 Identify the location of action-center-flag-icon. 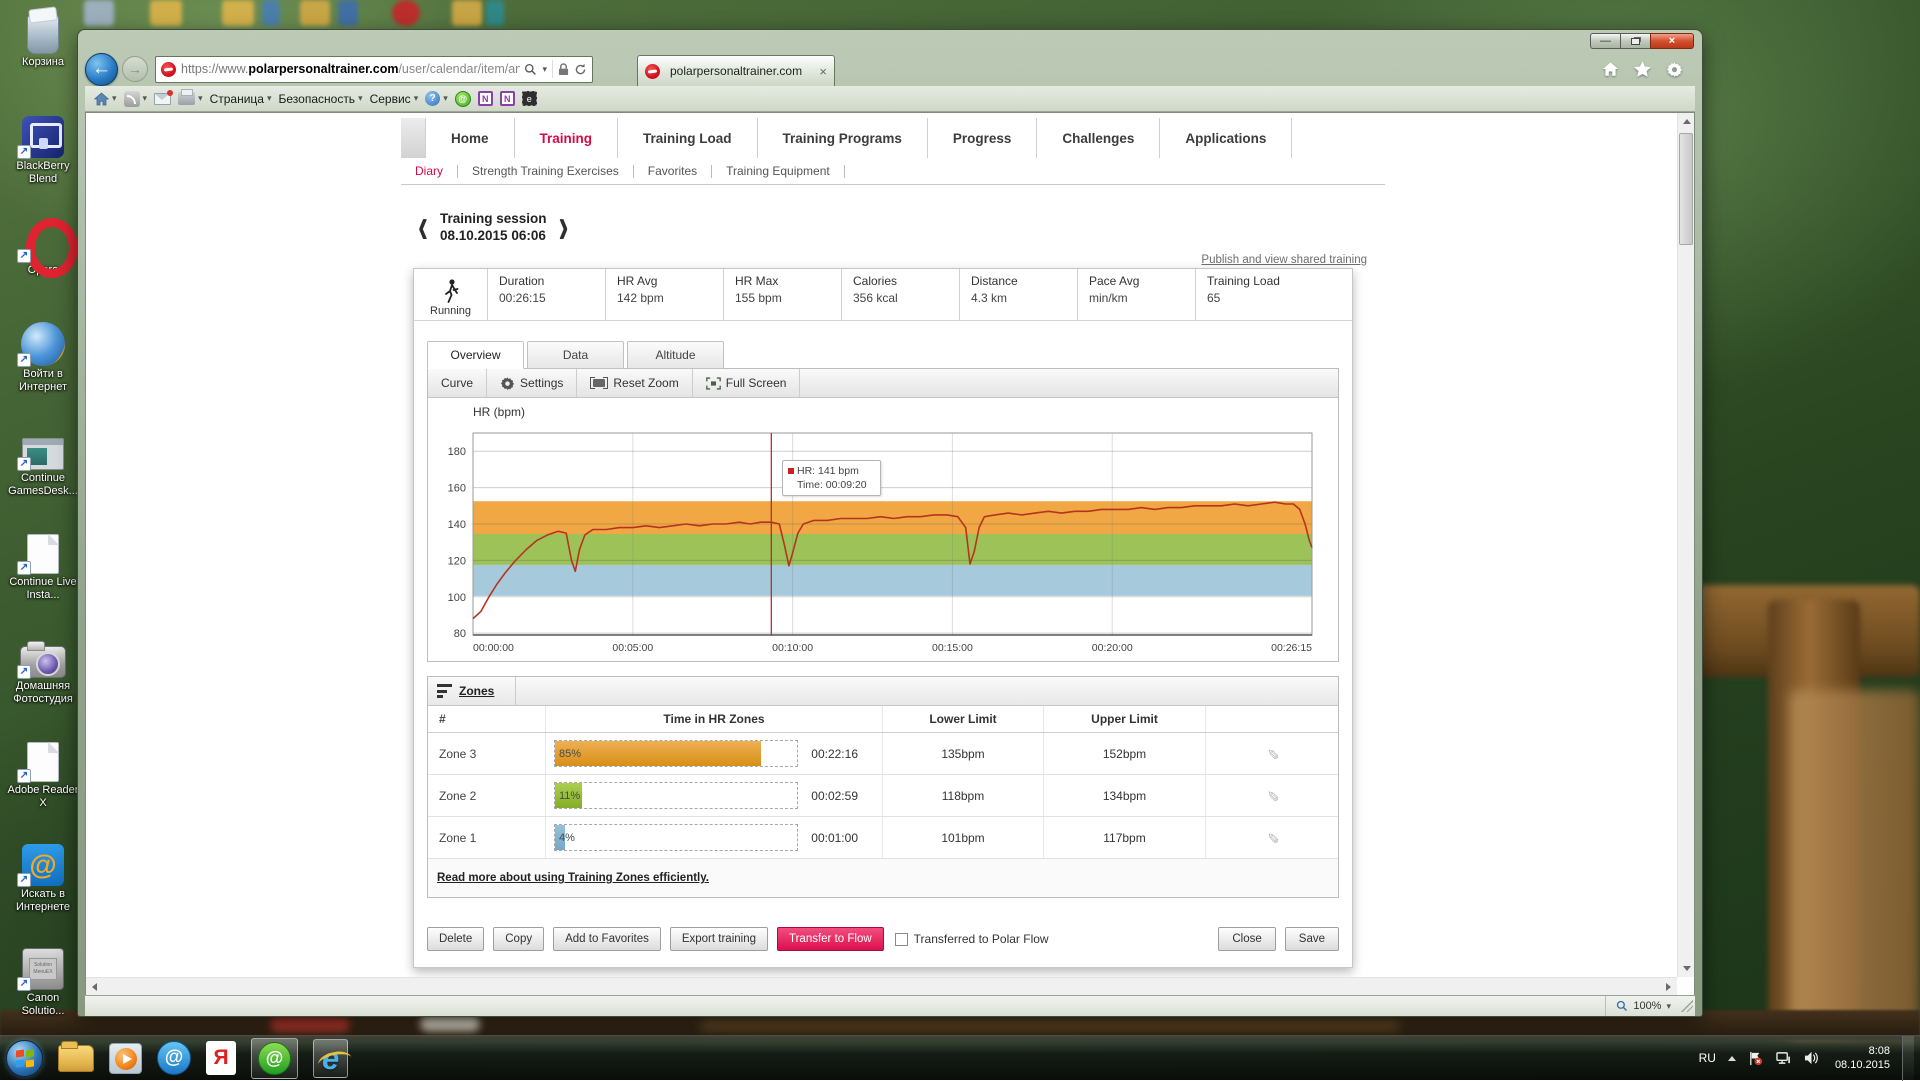
(1755, 1058).